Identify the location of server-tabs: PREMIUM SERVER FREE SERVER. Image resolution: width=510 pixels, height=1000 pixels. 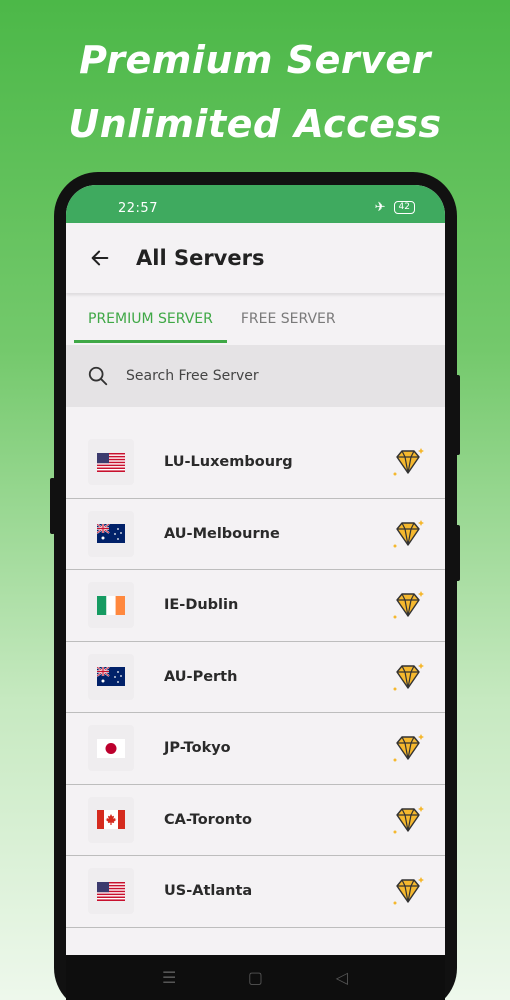
(255, 319).